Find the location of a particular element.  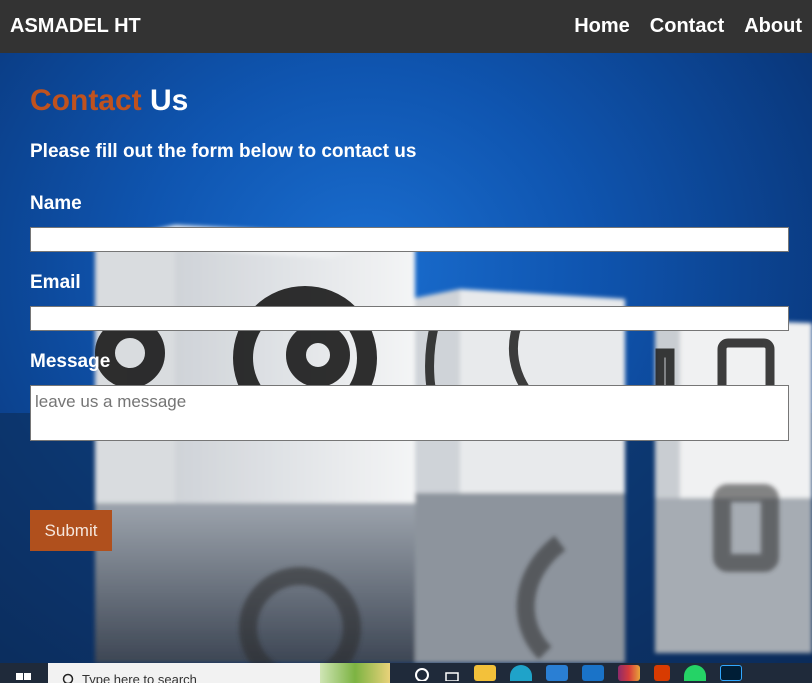

email-field is located at coordinates (409, 318).